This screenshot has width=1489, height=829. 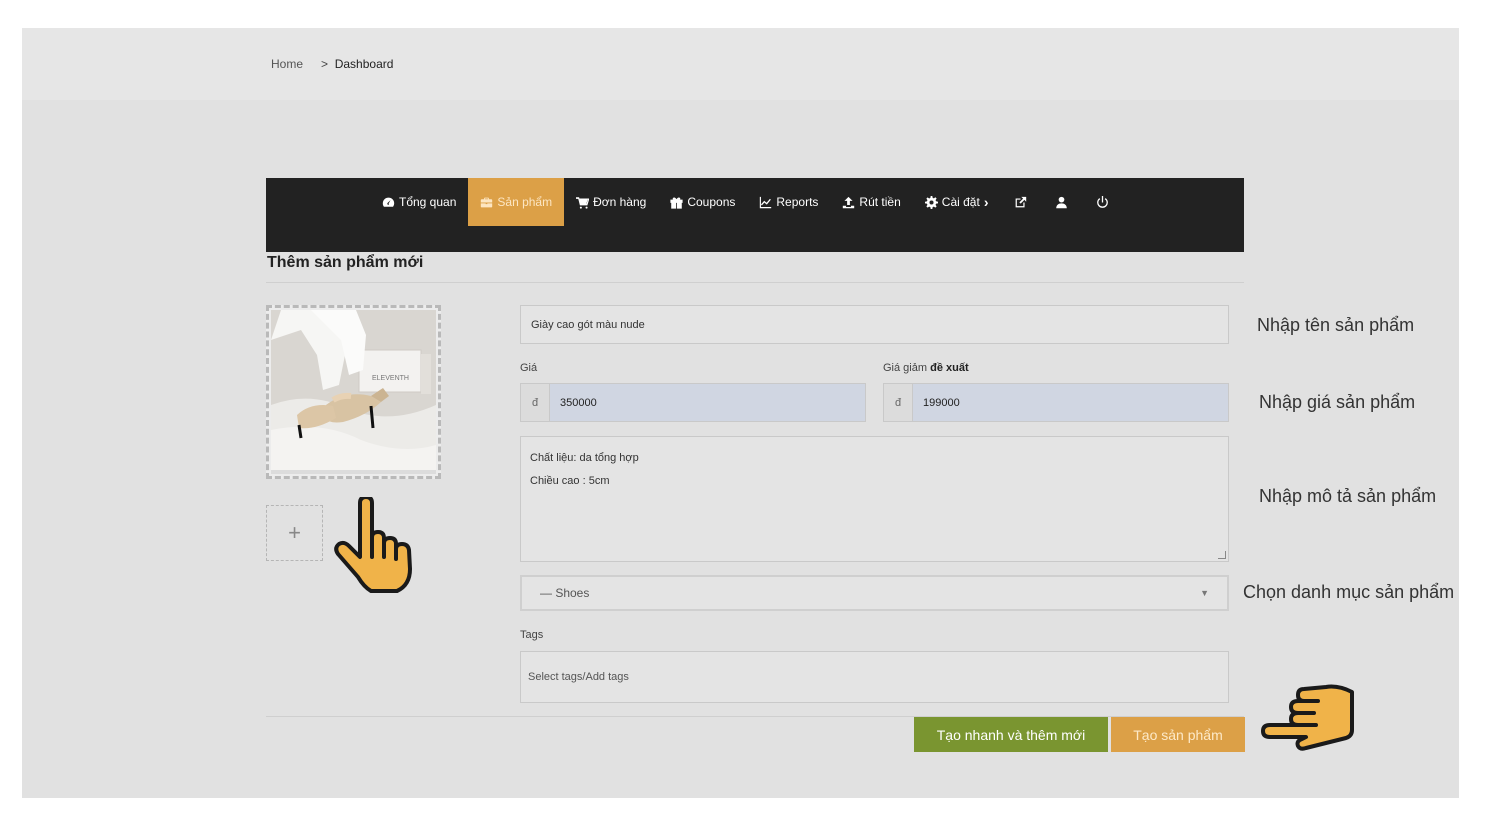 I want to click on price-label: Giá, so click(x=529, y=368).